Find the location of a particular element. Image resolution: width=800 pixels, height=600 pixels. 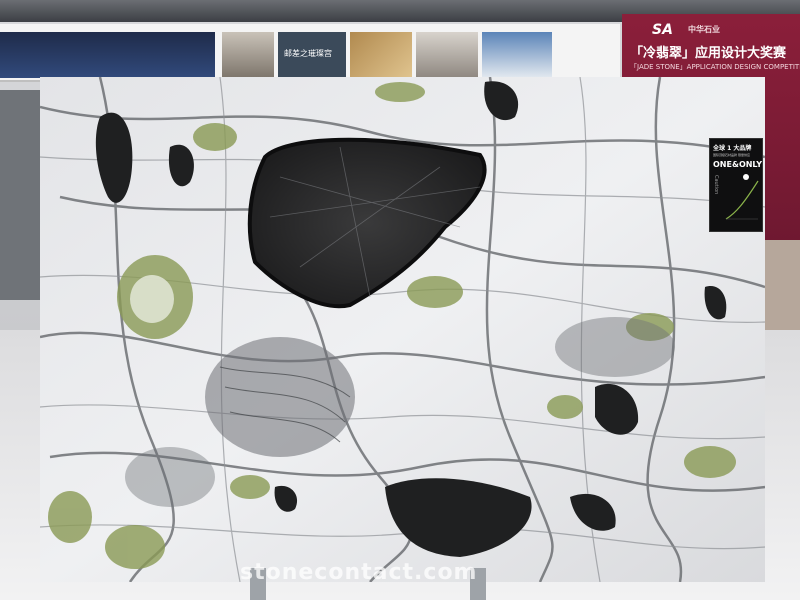

card-brand: ONE&ONLY is located at coordinates (738, 164).